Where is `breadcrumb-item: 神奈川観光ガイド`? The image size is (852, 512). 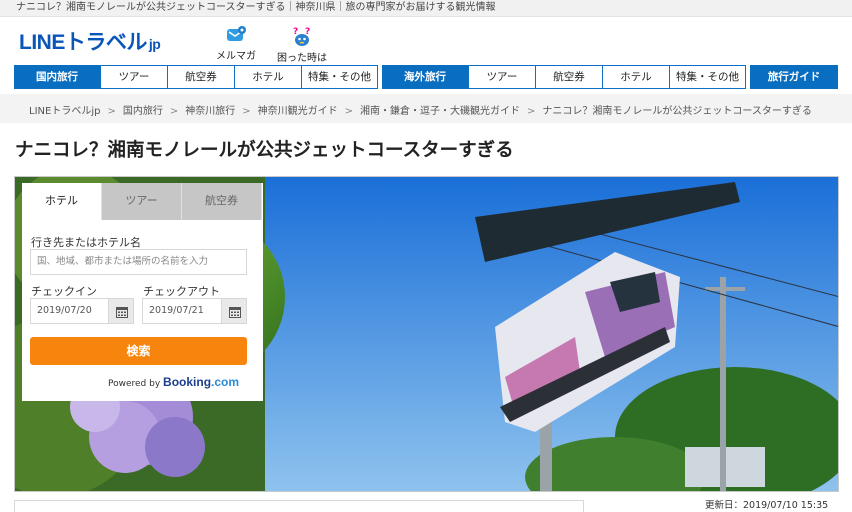 breadcrumb-item: 神奈川観光ガイド is located at coordinates (298, 111).